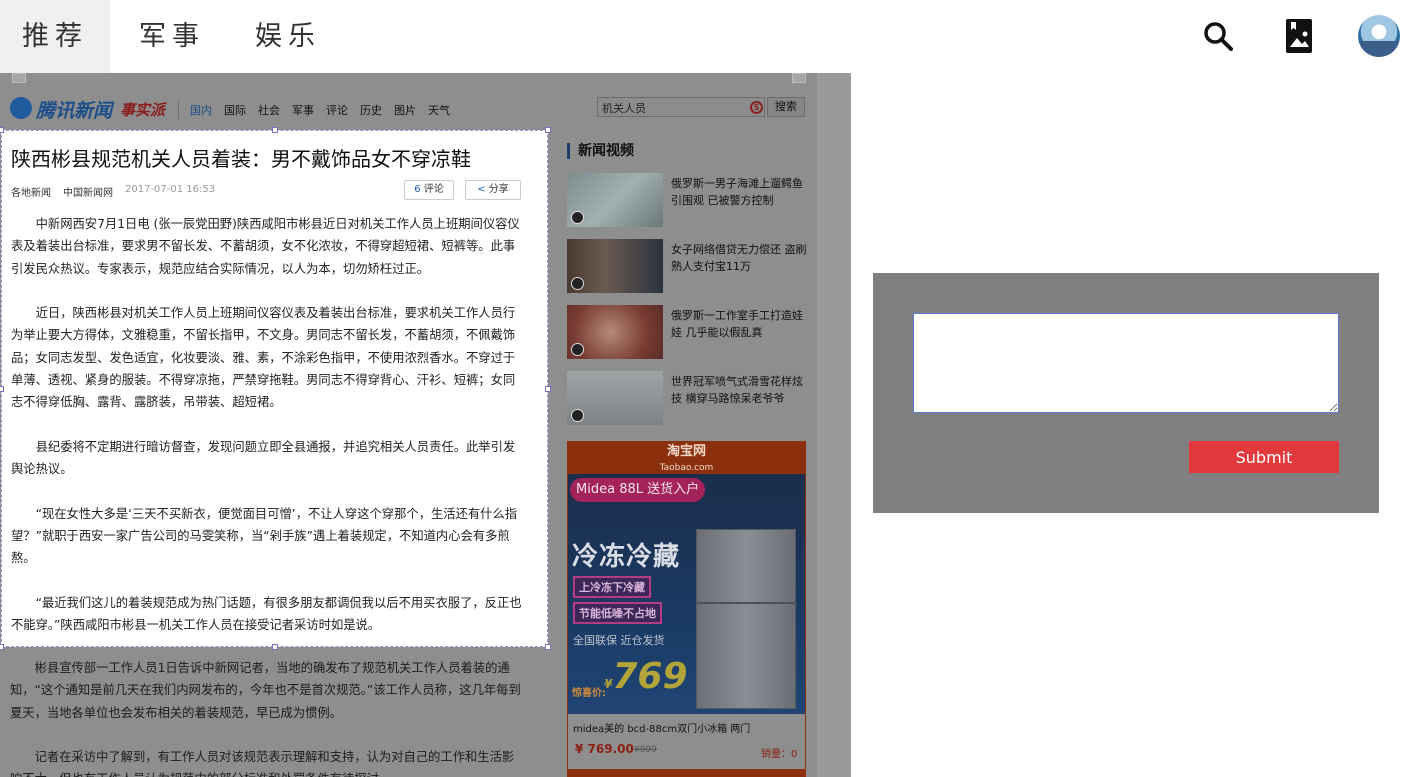 Image resolution: width=1404 pixels, height=777 pixels. What do you see at coordinates (645, 750) in the screenshot?
I see `ad-product-old-price: ¥999` at bounding box center [645, 750].